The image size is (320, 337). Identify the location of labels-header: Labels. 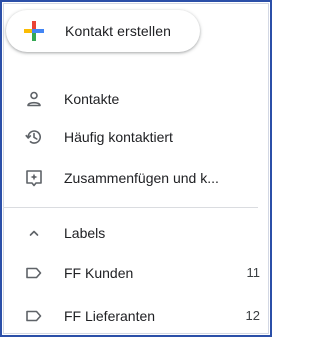
(85, 233).